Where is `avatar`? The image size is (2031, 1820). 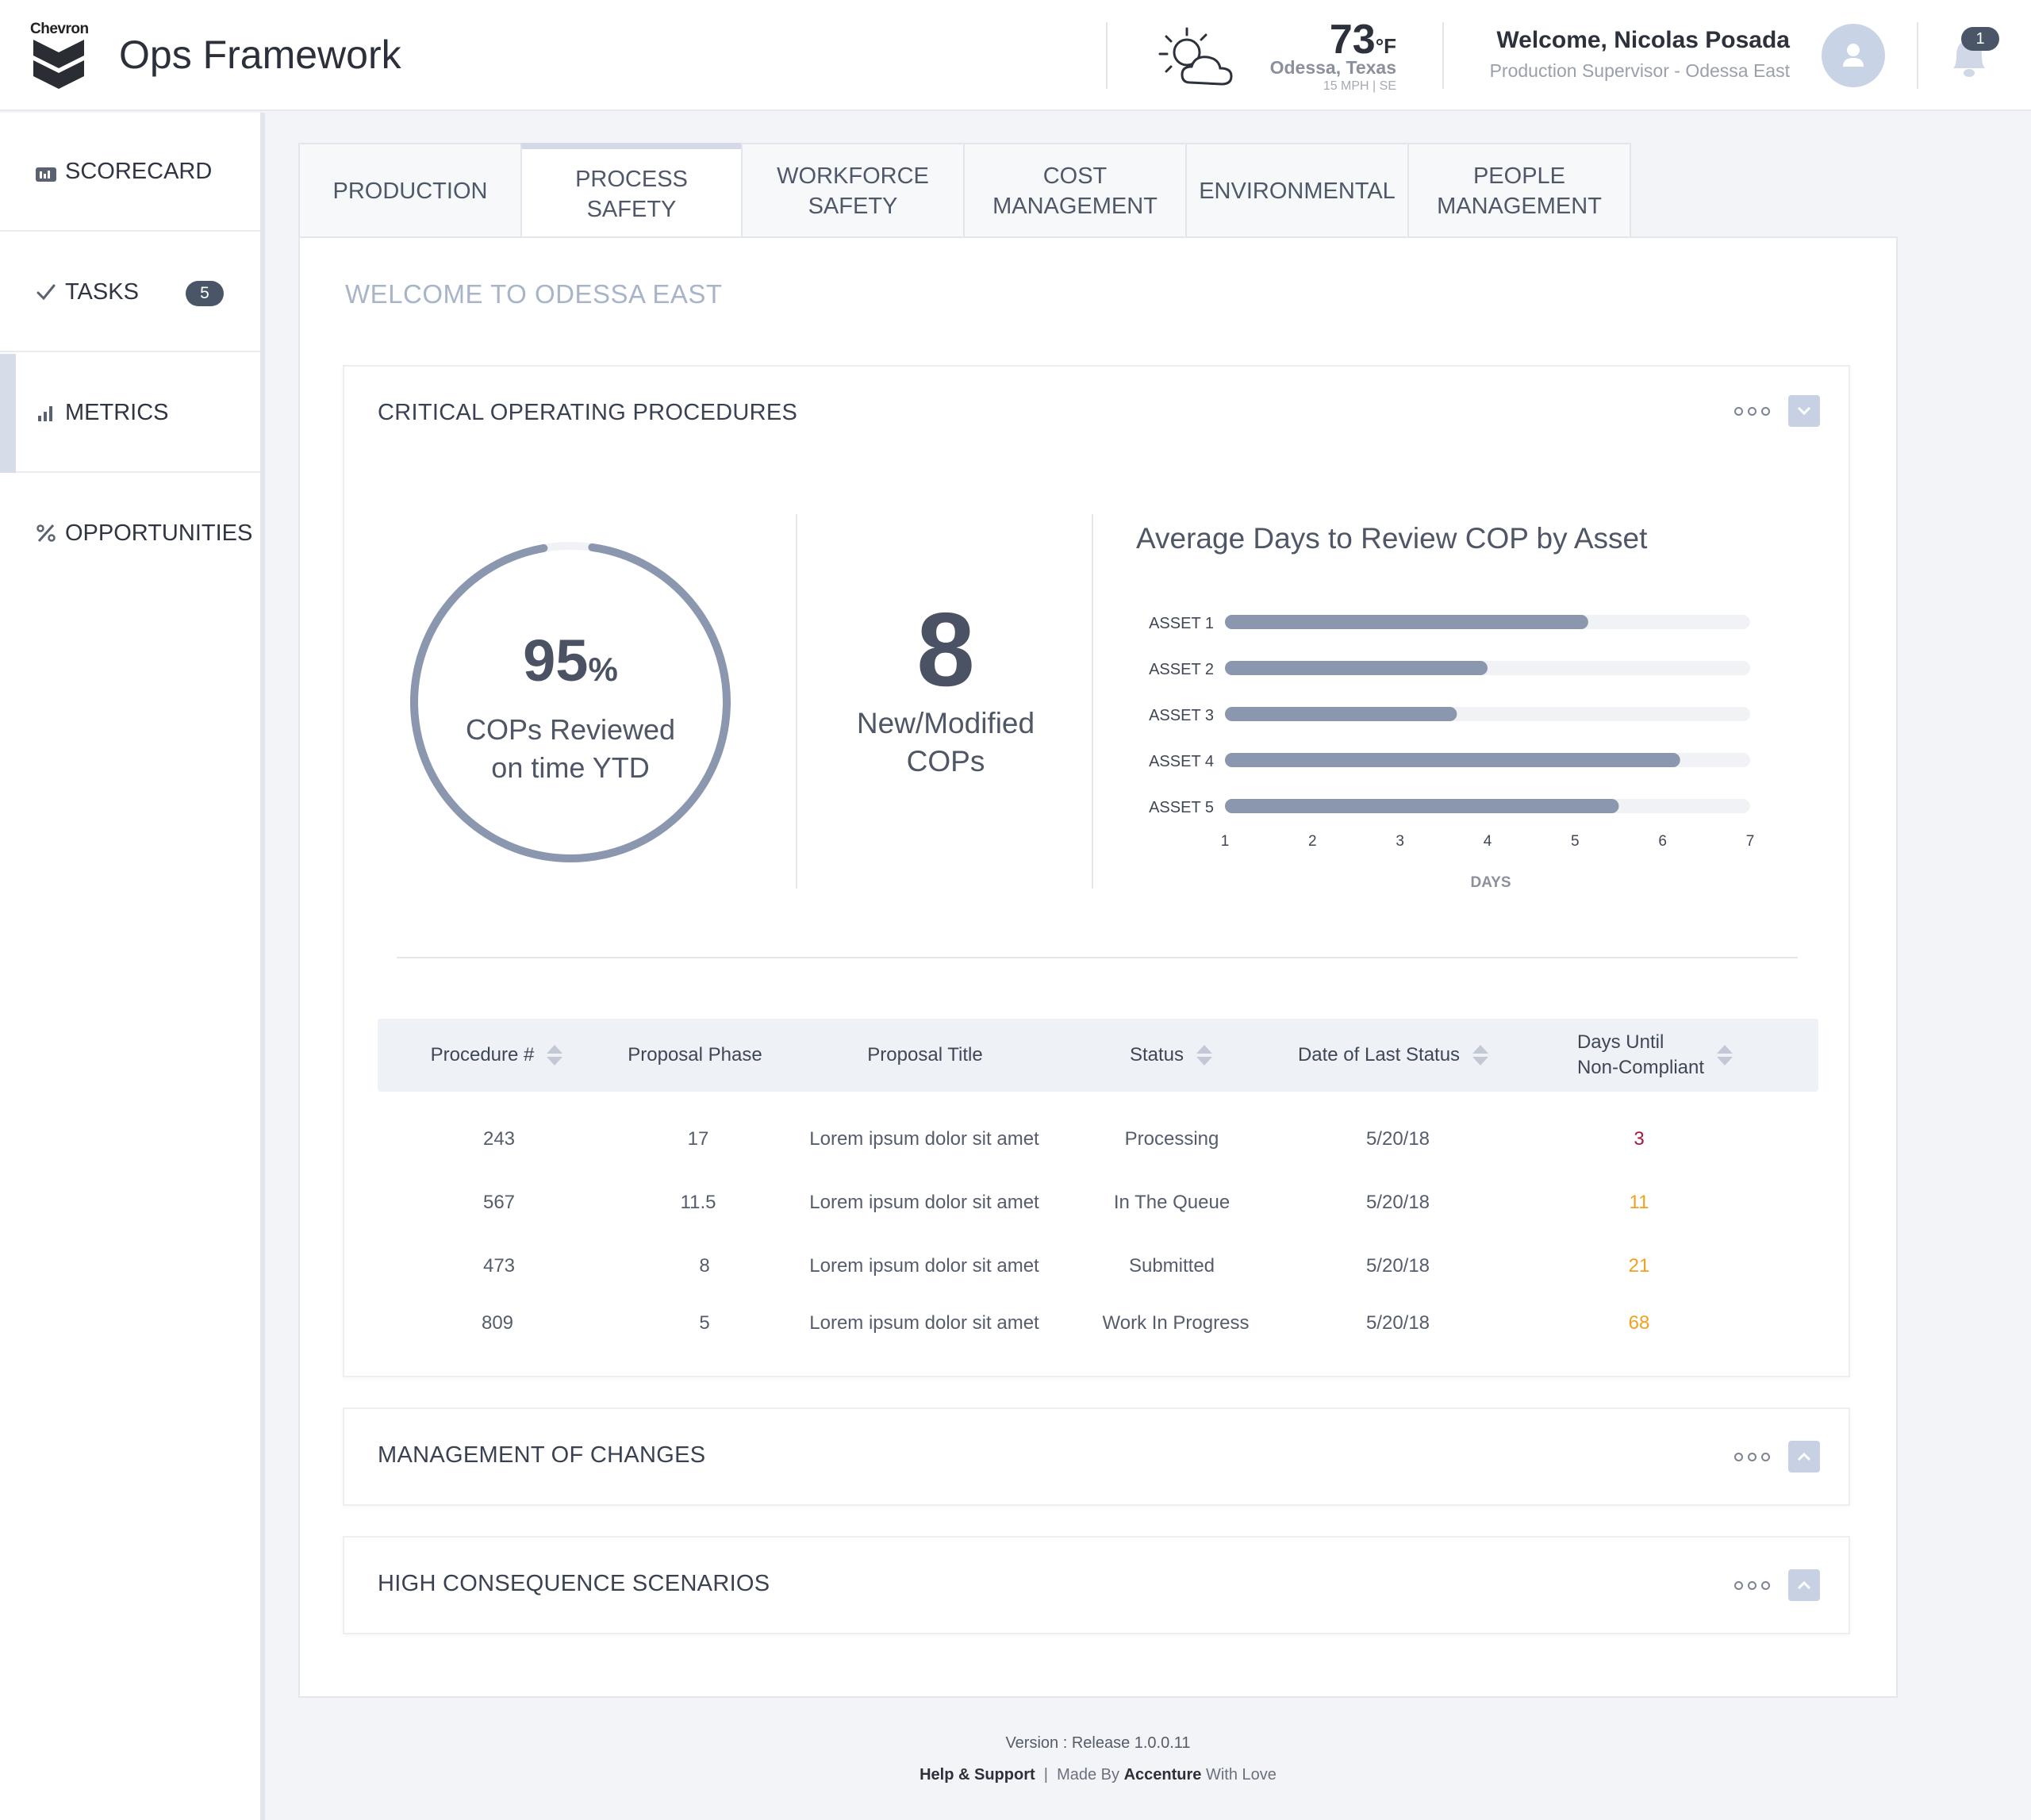
avatar is located at coordinates (1854, 55).